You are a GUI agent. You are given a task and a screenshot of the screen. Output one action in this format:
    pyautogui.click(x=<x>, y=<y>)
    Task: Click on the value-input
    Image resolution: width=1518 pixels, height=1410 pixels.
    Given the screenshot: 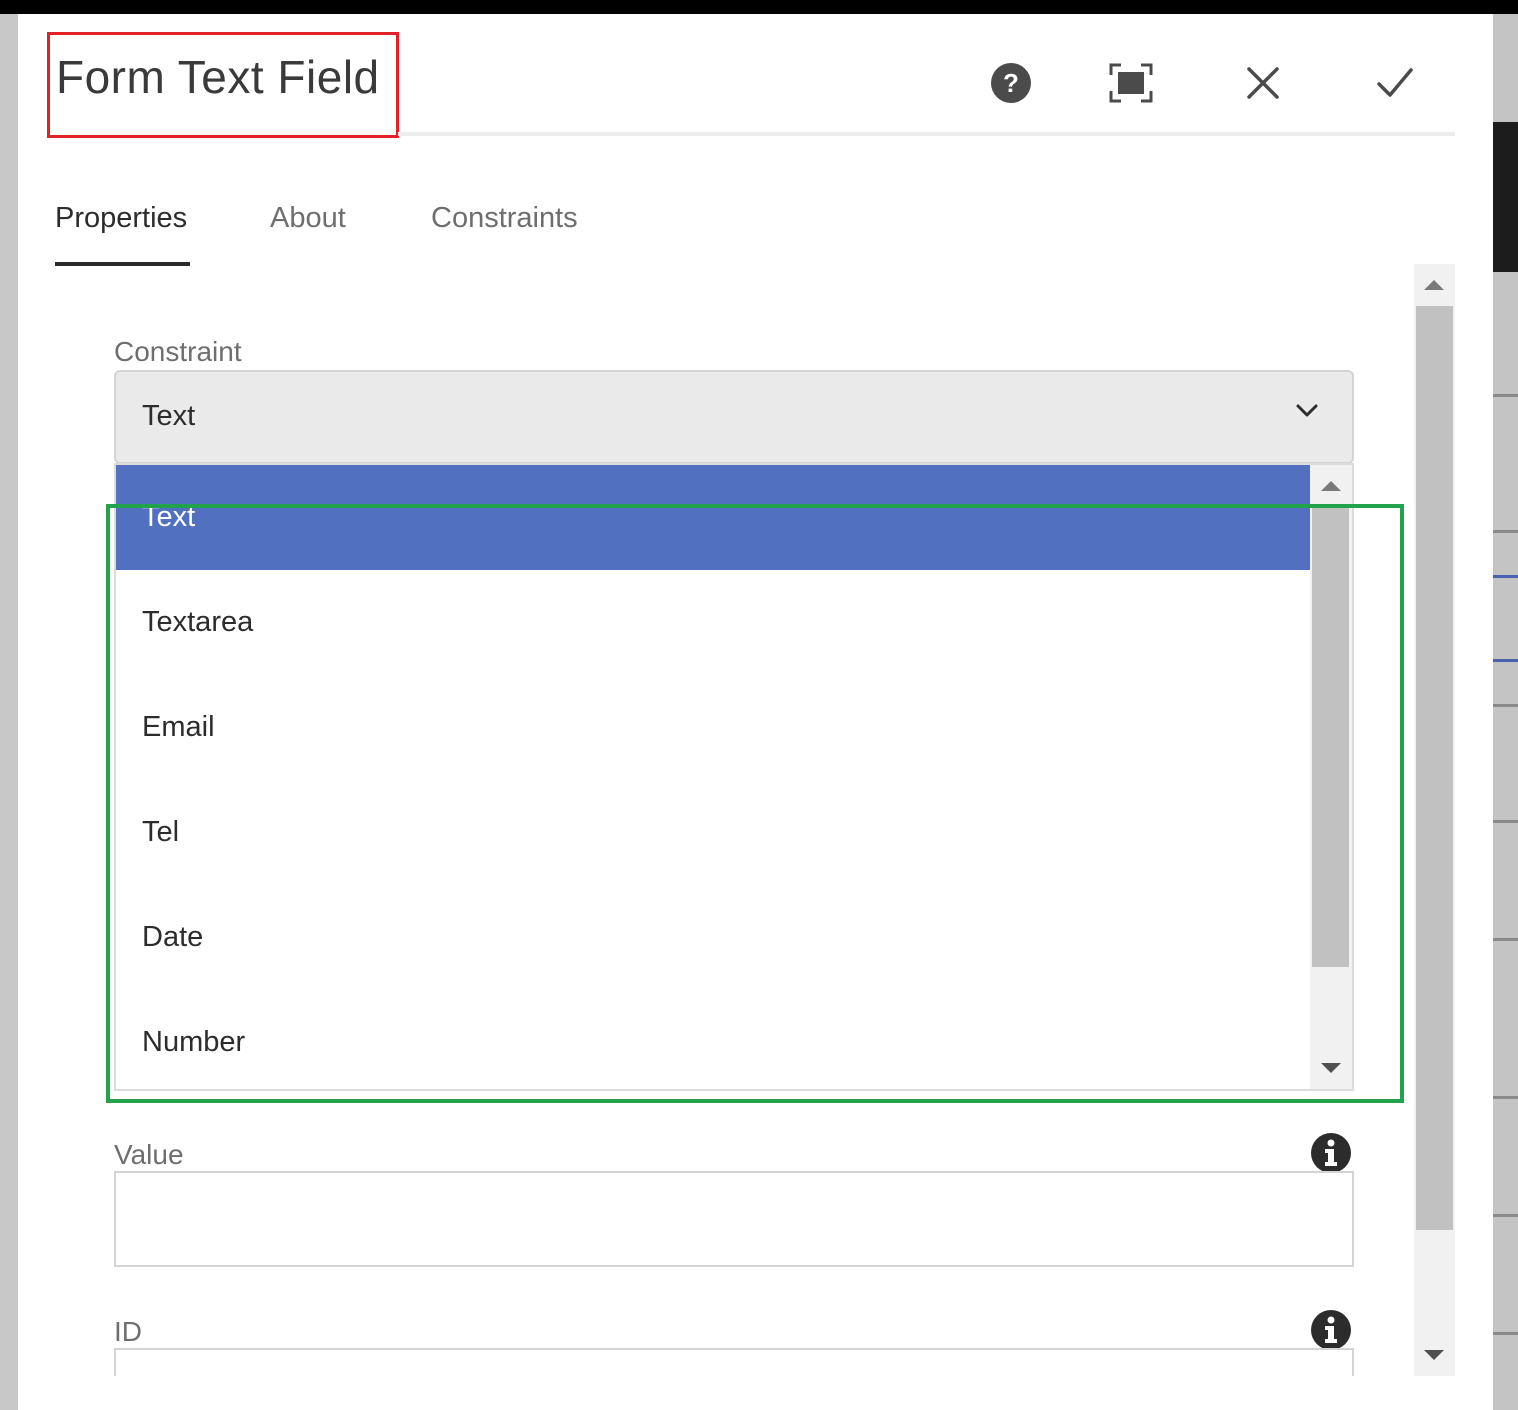 What is the action you would take?
    pyautogui.click(x=734, y=1219)
    